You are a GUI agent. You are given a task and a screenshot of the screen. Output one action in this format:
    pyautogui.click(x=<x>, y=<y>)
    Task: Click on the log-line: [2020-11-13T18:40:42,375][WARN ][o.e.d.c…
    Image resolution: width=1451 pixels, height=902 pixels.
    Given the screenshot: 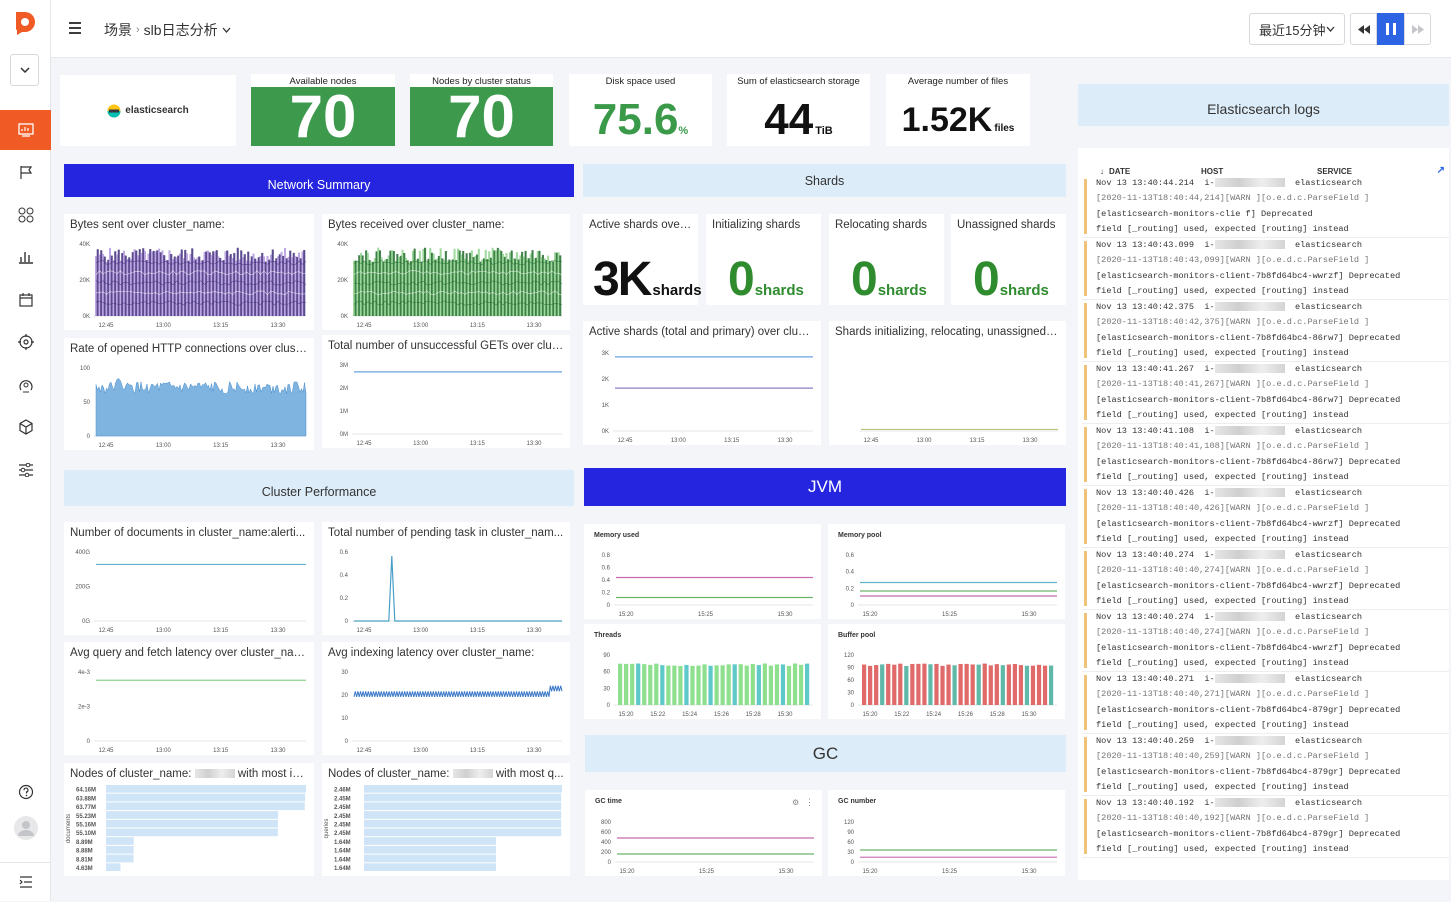 What is the action you would take?
    pyautogui.click(x=1233, y=322)
    